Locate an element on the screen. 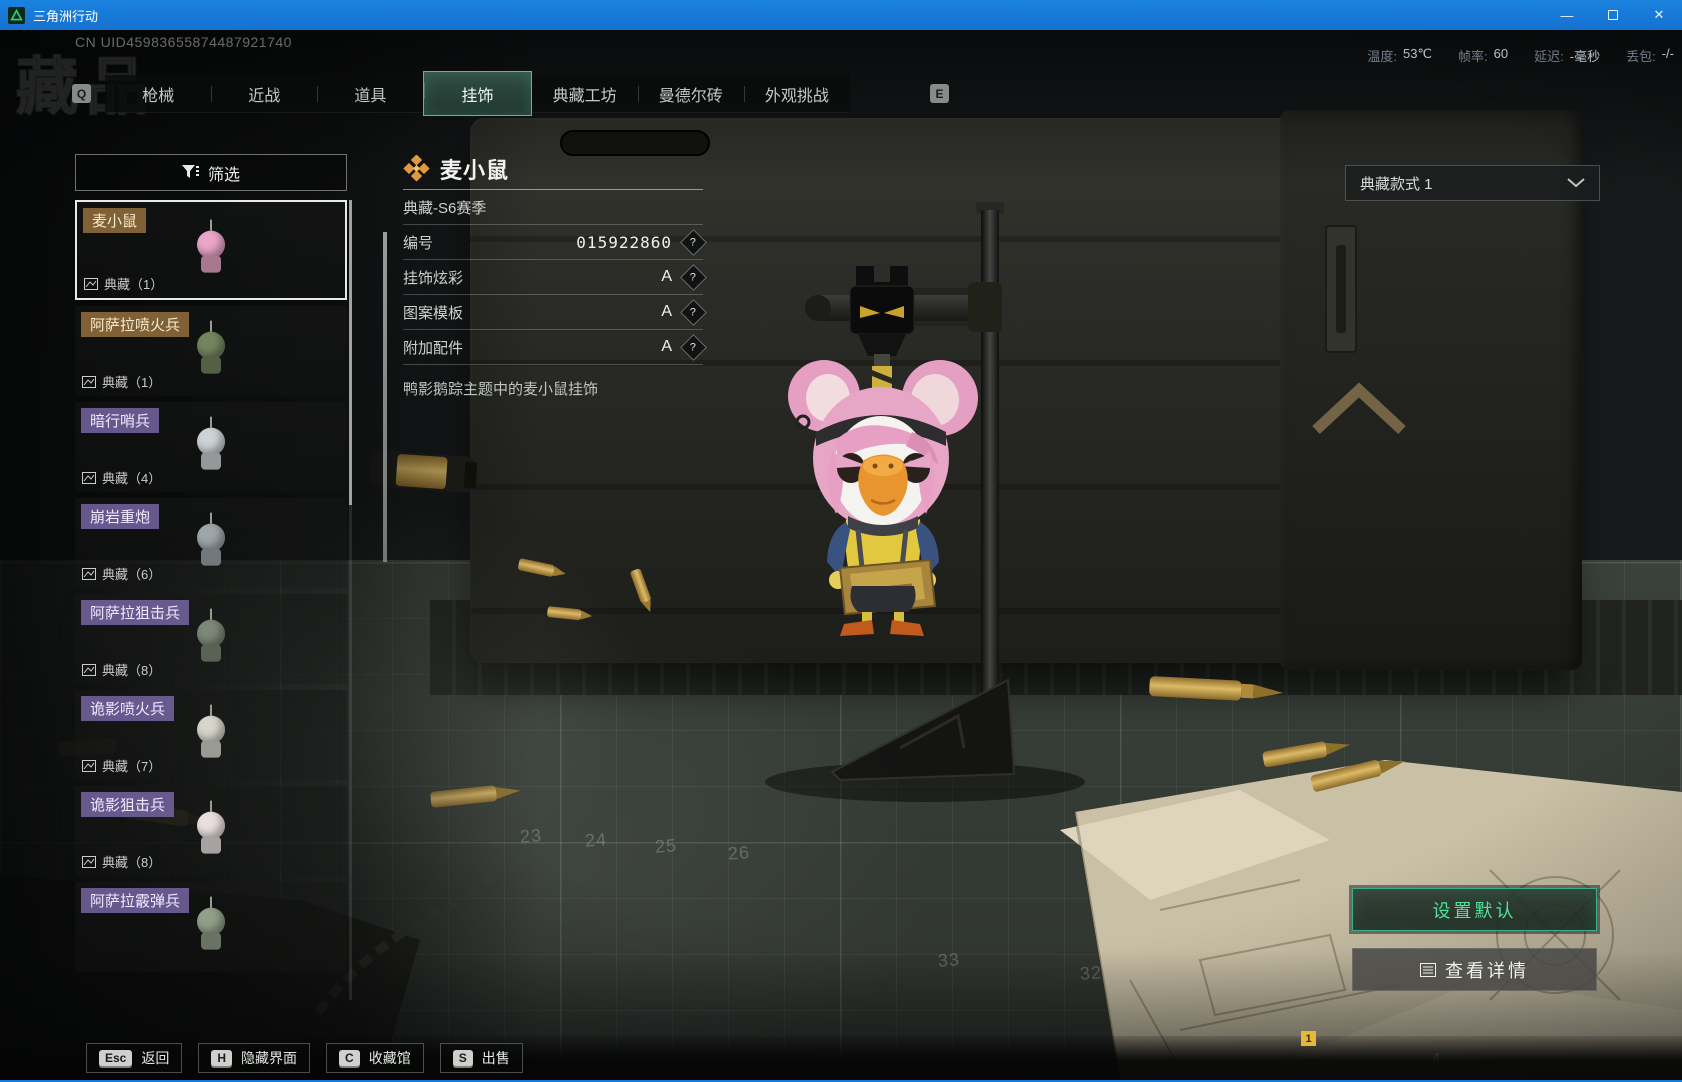 This screenshot has width=1682, height=1082. sidebar-scrollbar is located at coordinates (350, 600).